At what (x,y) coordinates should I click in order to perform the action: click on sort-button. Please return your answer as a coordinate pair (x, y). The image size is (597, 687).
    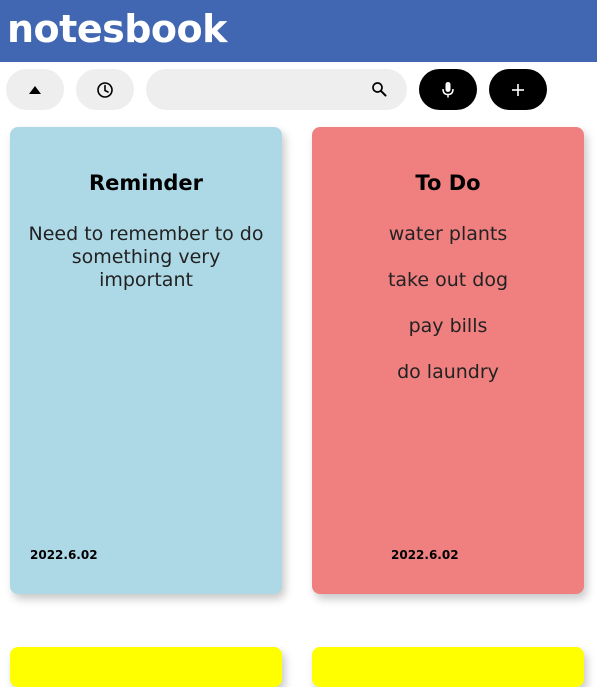
    Looking at the image, I should click on (35, 89).